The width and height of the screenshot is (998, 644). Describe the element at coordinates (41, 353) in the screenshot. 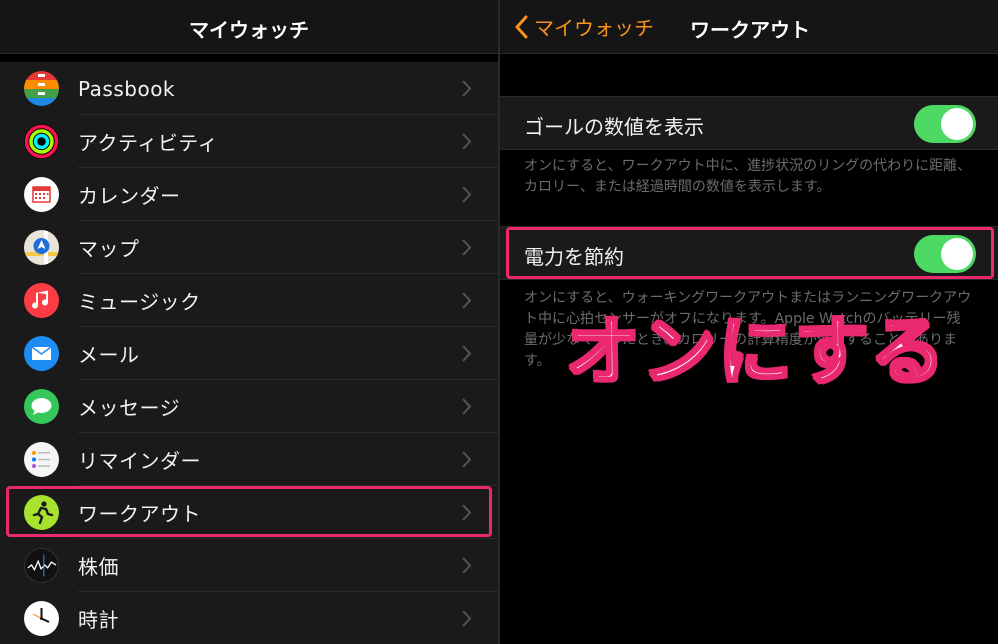

I see `mail-icon` at that location.